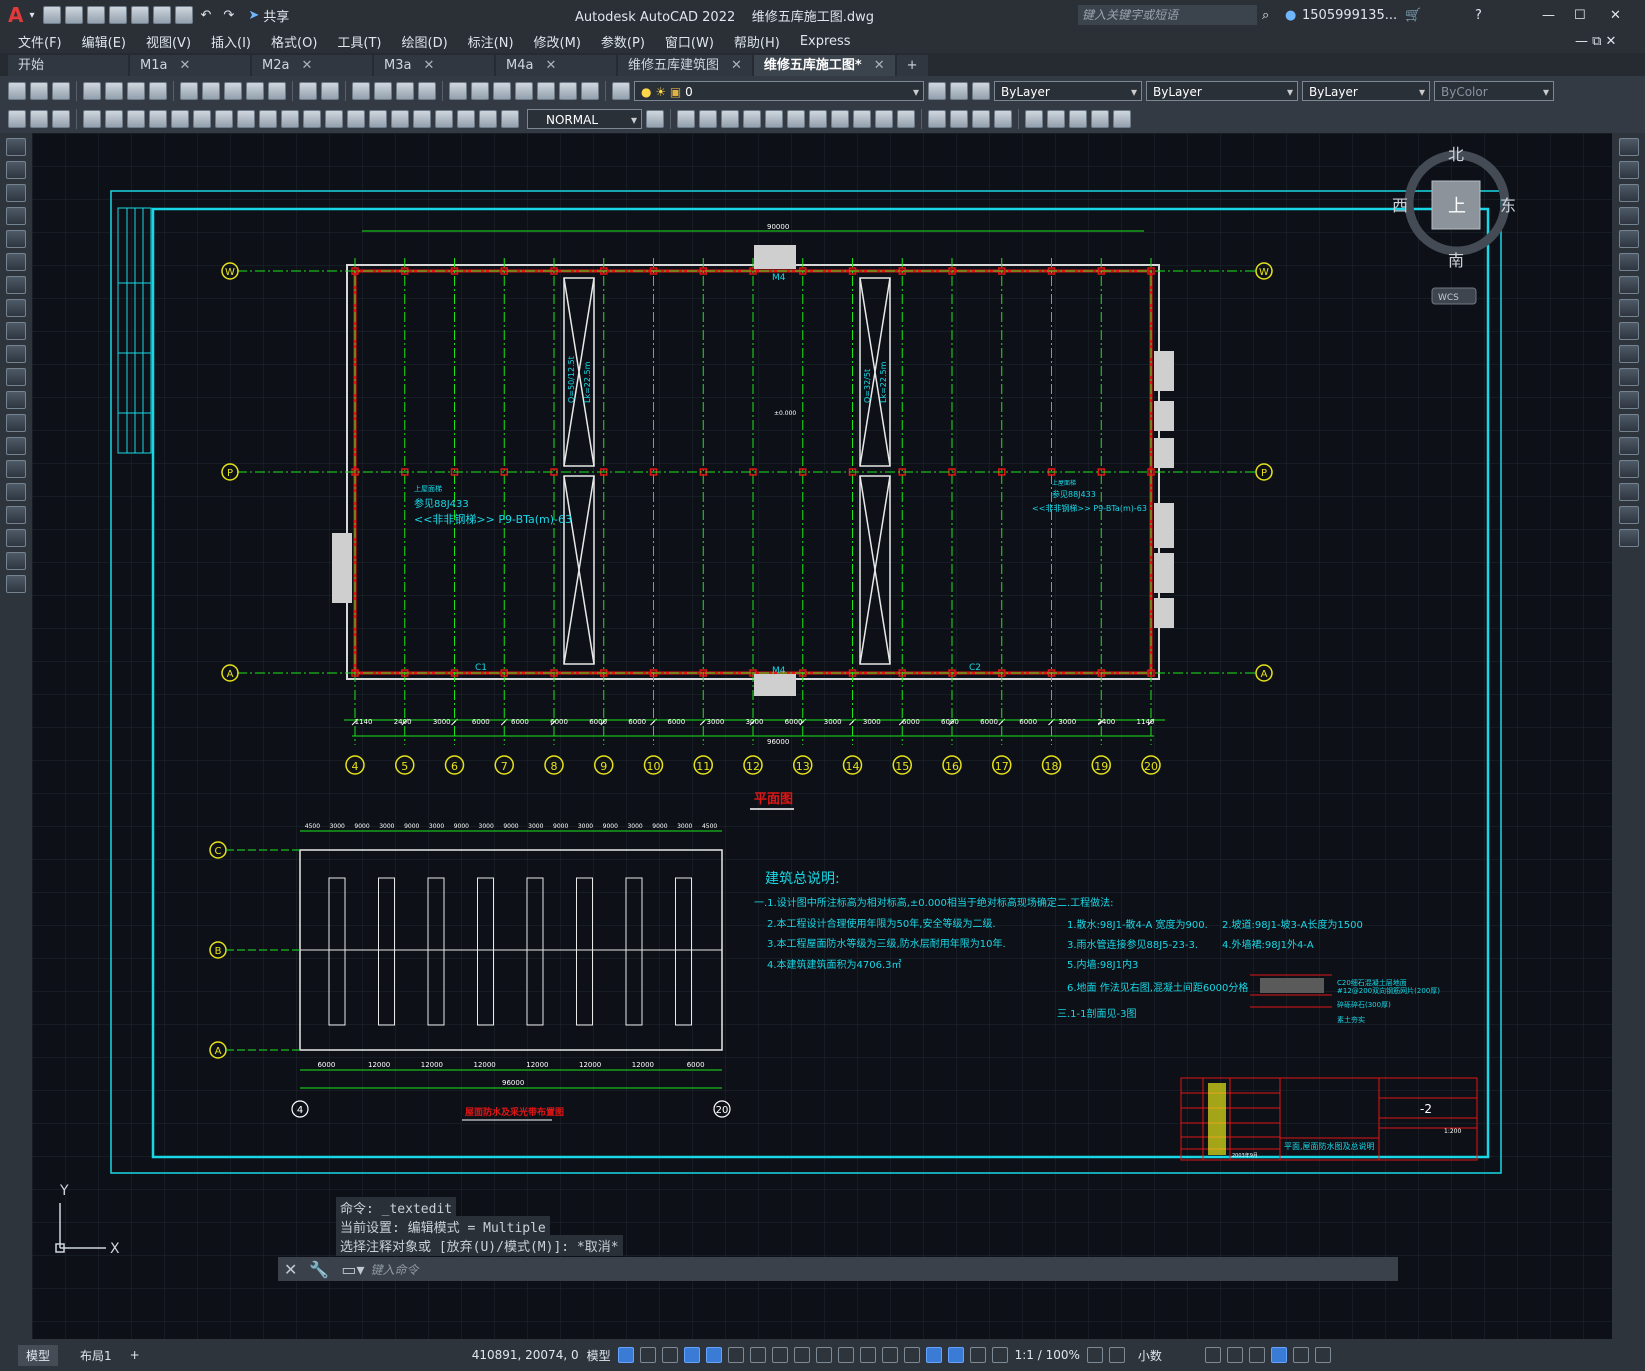 The width and height of the screenshot is (1645, 1371). I want to click on cylinder-icon, so click(730, 119).